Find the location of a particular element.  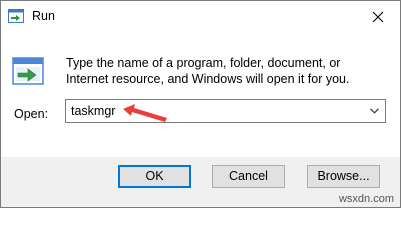

chevron-down-icon is located at coordinates (374, 111).